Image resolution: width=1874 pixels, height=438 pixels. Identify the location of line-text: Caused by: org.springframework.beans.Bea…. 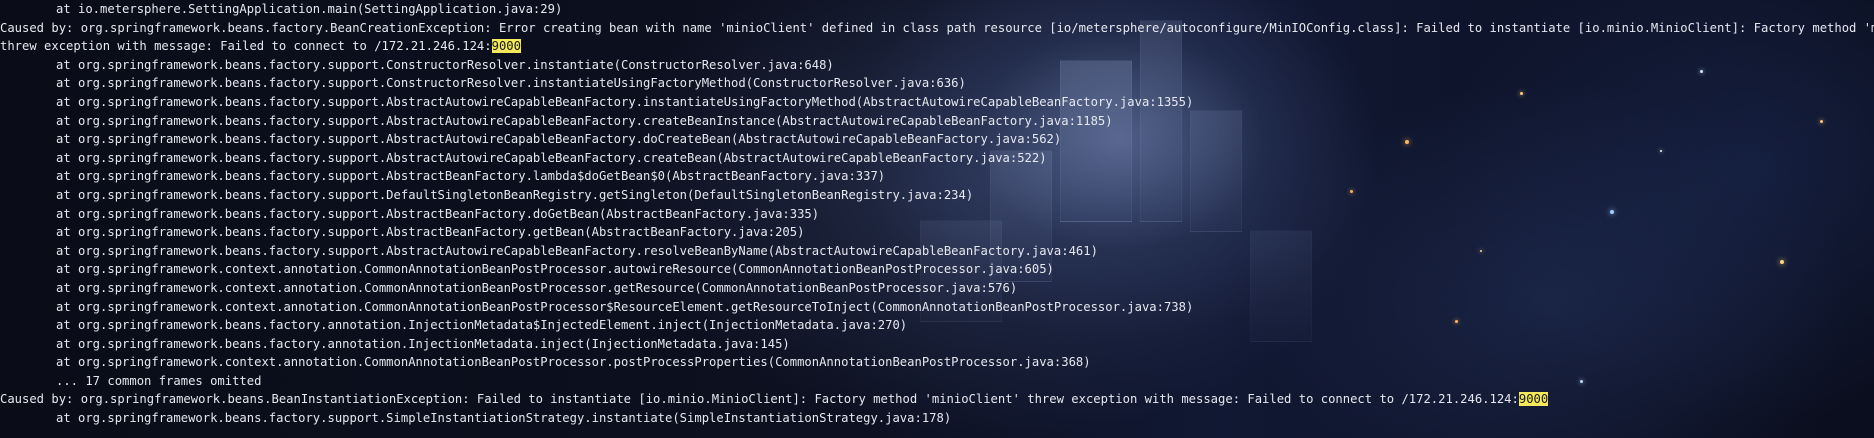
(759, 399).